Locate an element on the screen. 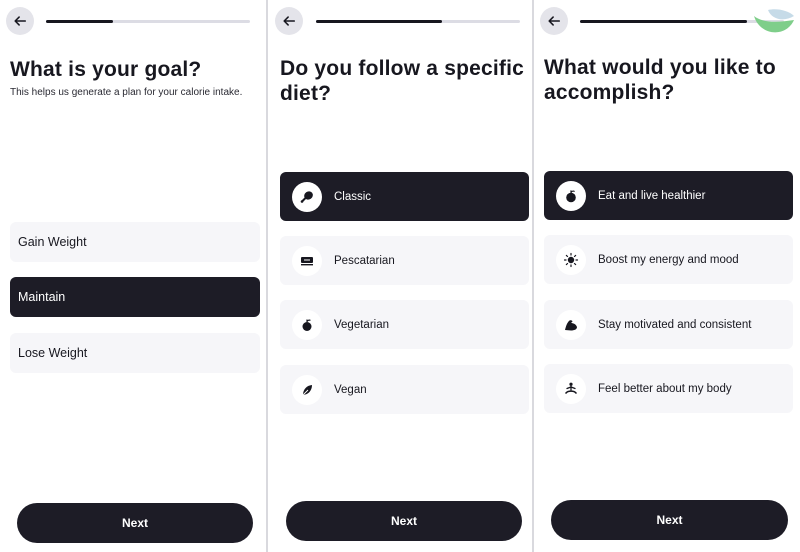 The width and height of the screenshot is (800, 552). option-label: Classic is located at coordinates (353, 196).